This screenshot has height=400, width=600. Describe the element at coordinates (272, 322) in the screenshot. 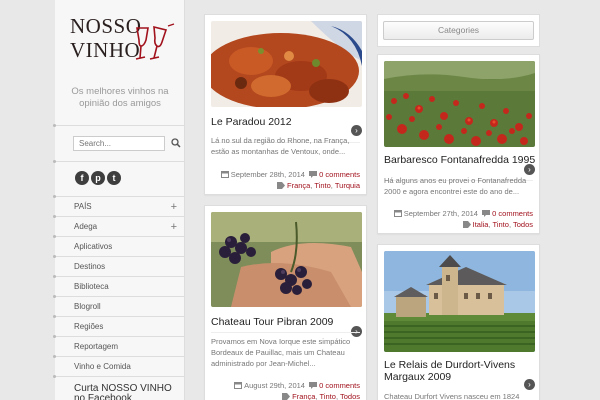

I see `post-title: Chateau Tour Pibran 2009` at that location.